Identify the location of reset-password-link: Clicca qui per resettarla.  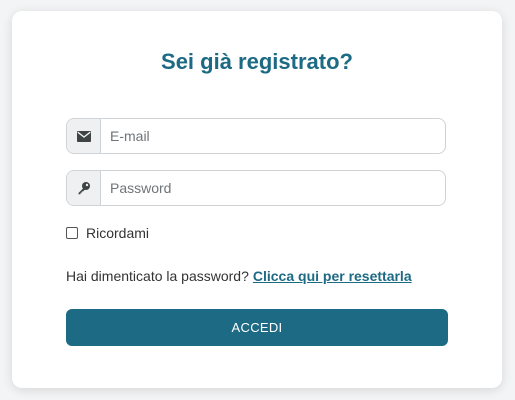
(332, 276).